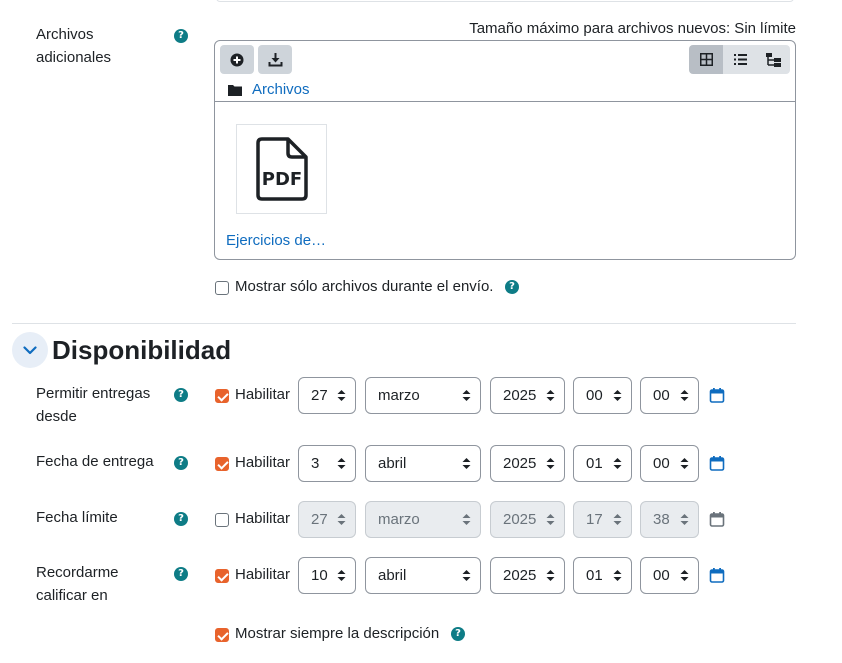  I want to click on hour-select: 00, so click(602, 395).